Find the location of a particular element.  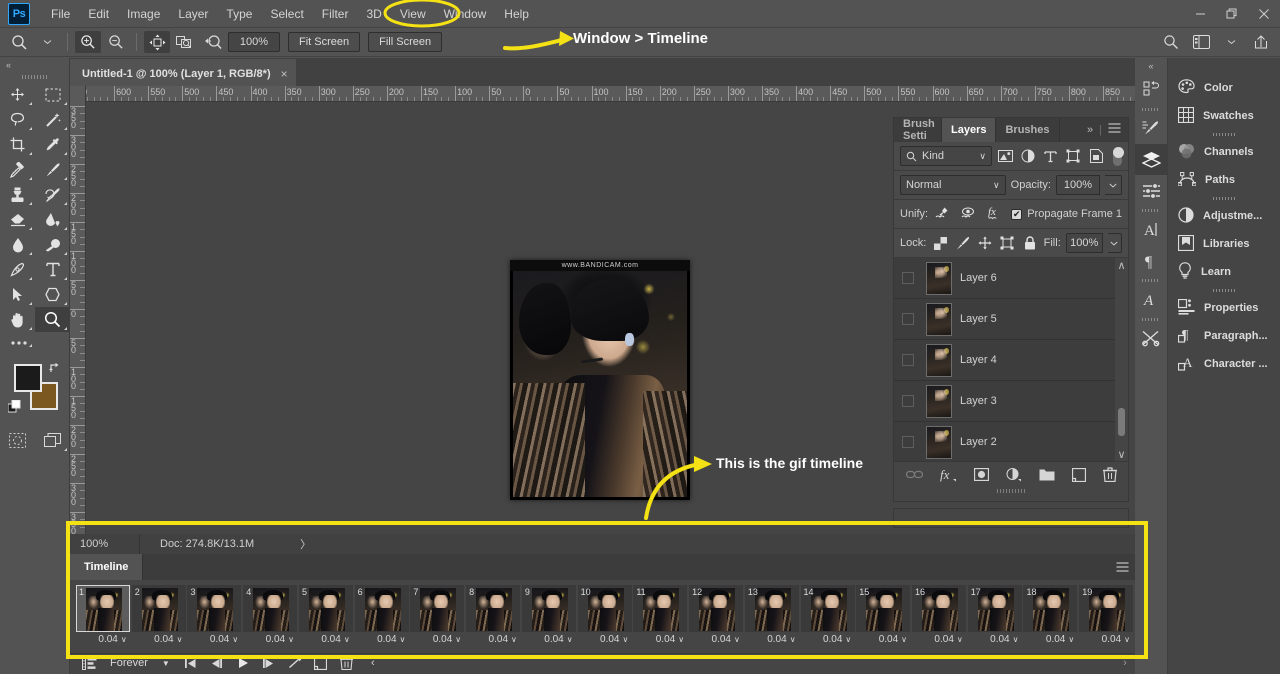

layer-row: Layer 2 is located at coordinates (1011, 441).